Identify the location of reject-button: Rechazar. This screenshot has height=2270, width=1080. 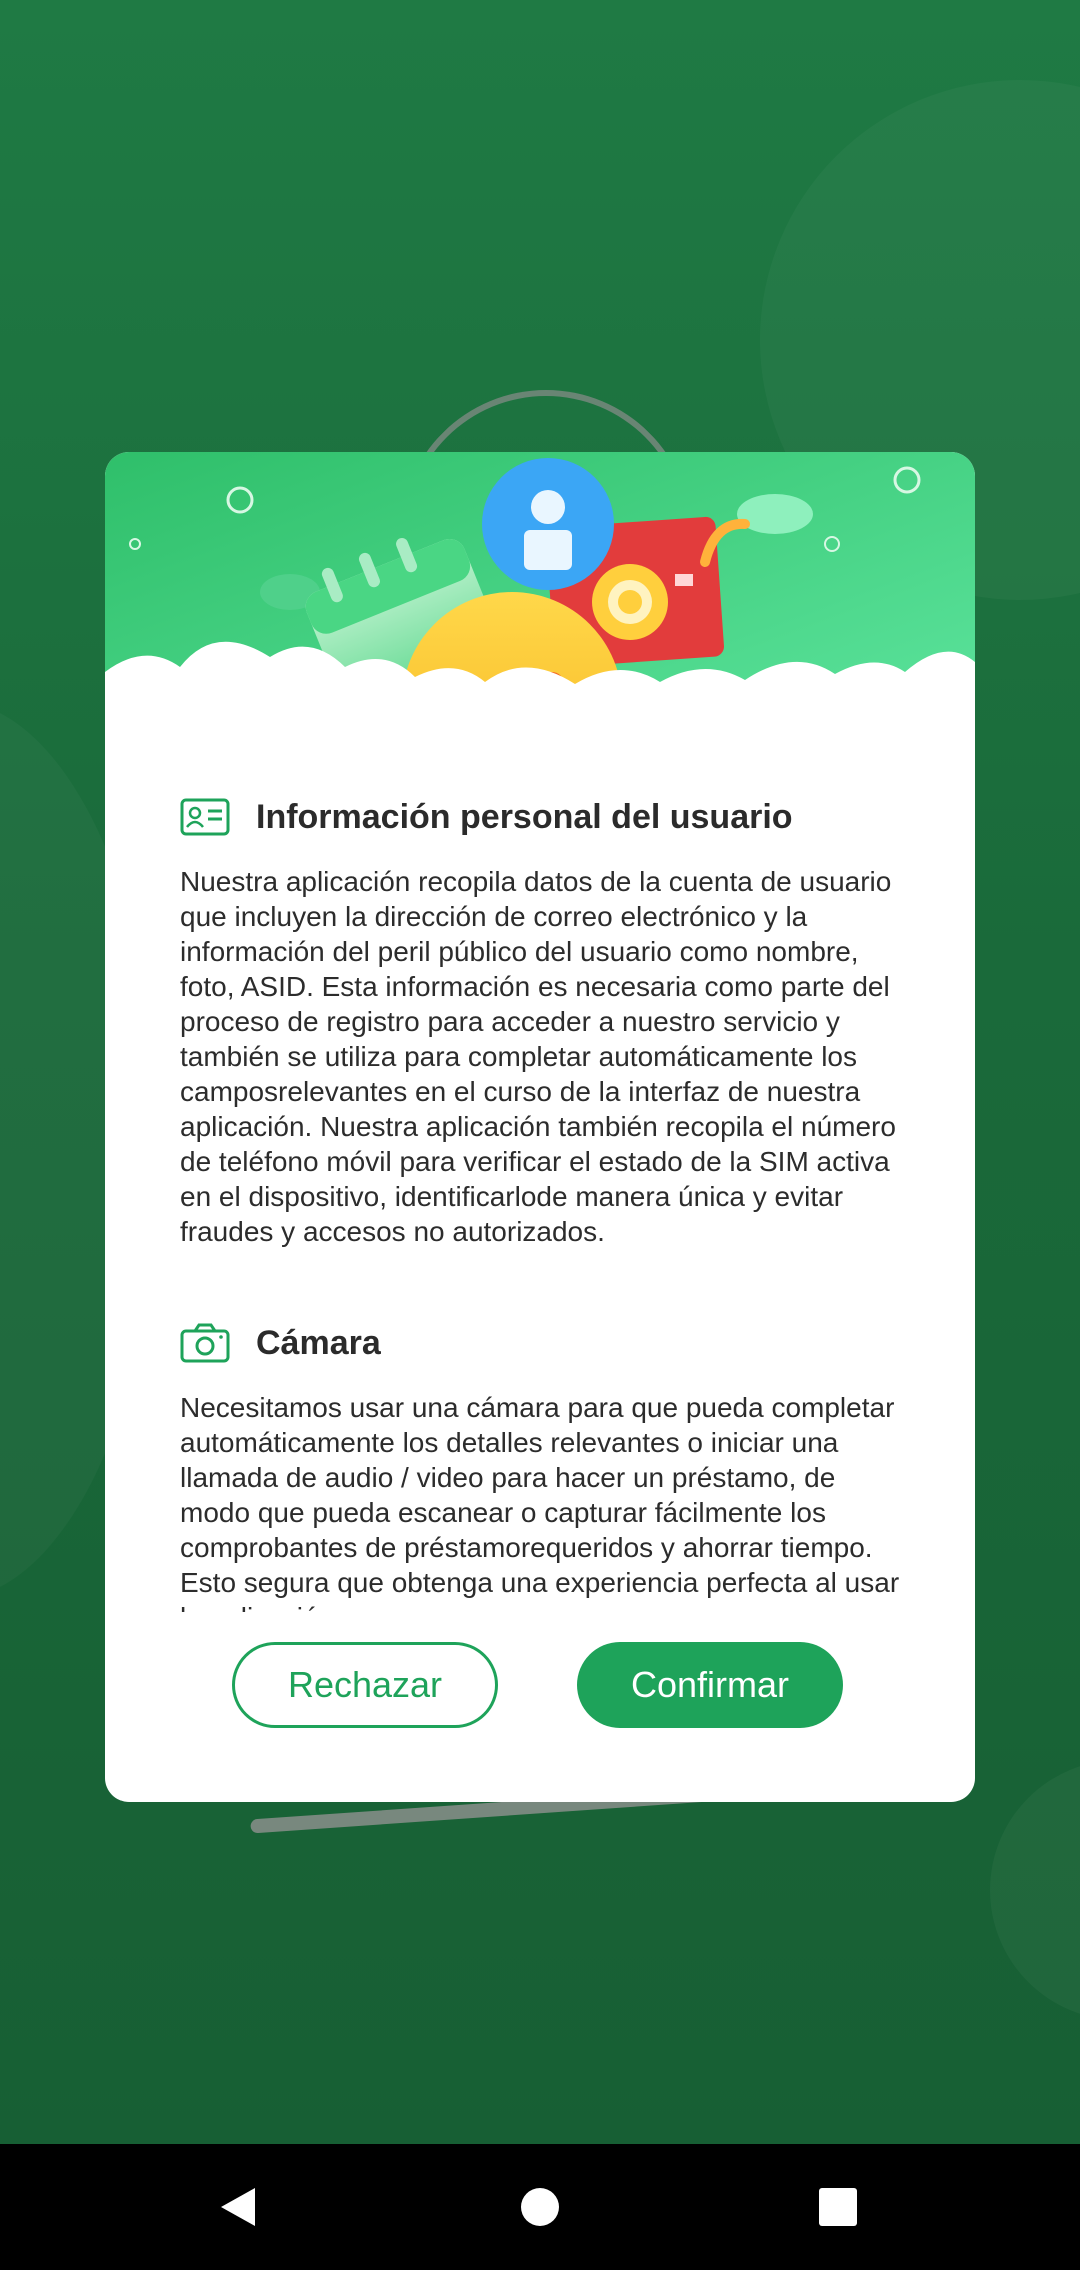
(365, 1685).